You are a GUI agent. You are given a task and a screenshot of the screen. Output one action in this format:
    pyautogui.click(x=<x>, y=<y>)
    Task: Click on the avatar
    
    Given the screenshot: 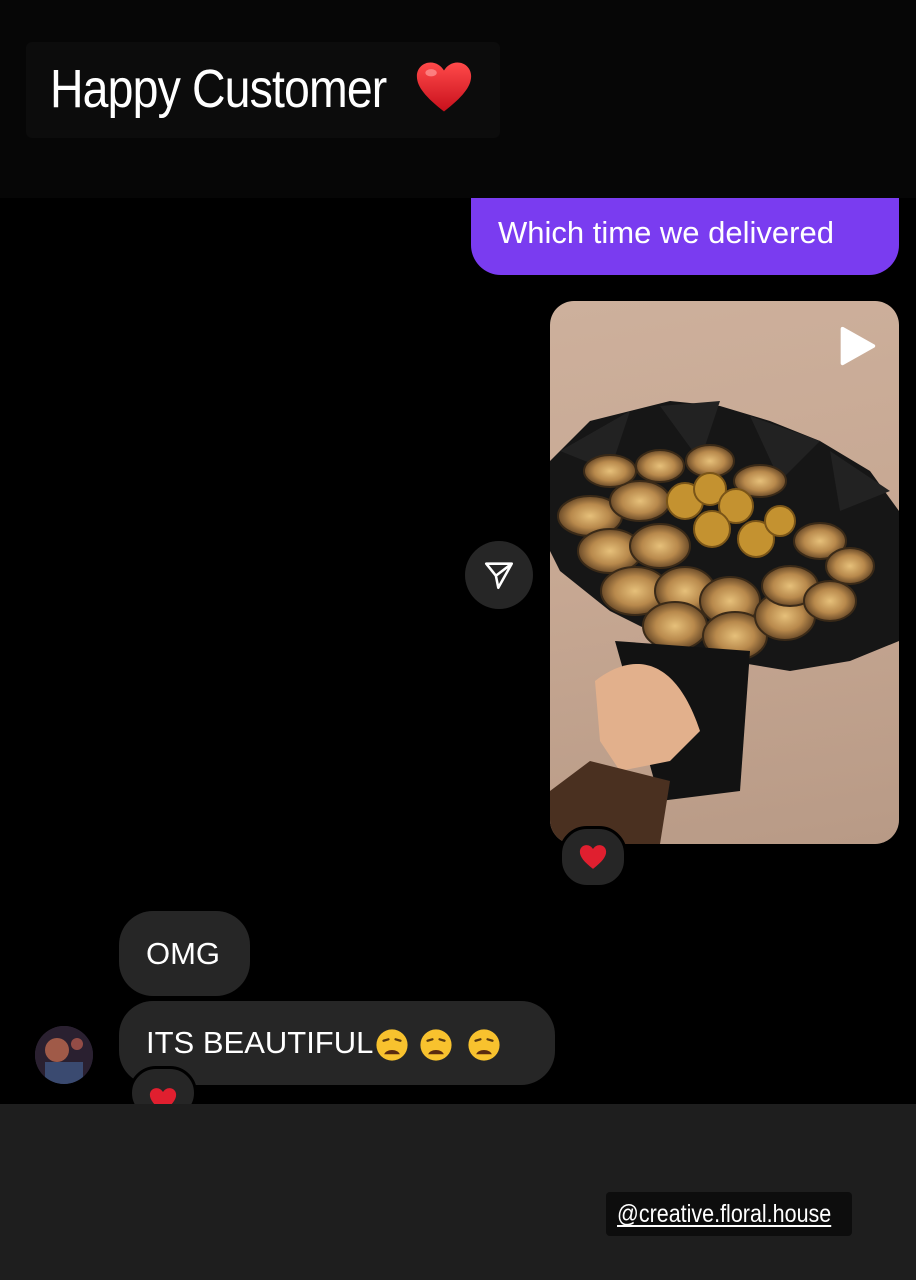 What is the action you would take?
    pyautogui.click(x=64, y=1055)
    